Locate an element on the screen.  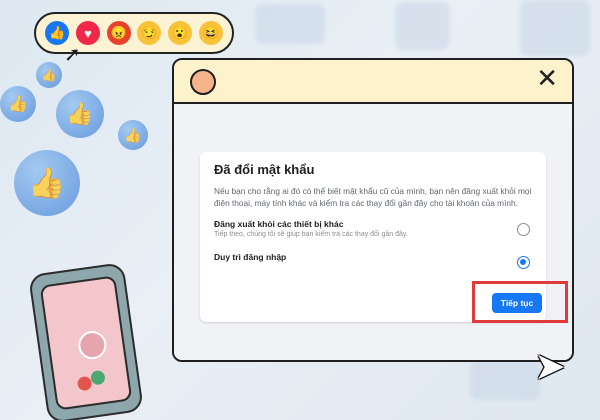
meh-icon: 😏 is located at coordinates (149, 33).